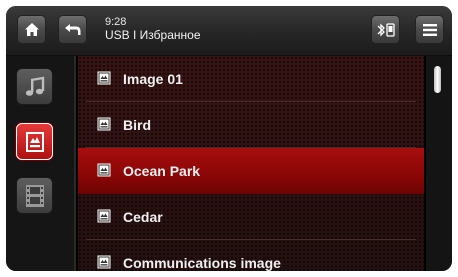 Image resolution: width=458 pixels, height=277 pixels. What do you see at coordinates (153, 79) in the screenshot?
I see `list-item-label: Image 01` at bounding box center [153, 79].